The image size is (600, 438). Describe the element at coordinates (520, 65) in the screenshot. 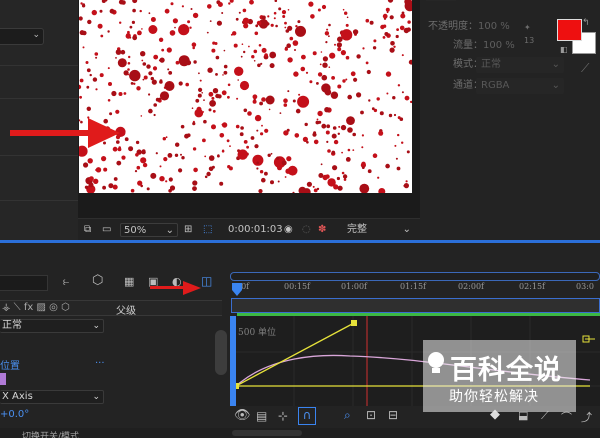

I see `mode-dropdown: 正常 ⌄` at that location.